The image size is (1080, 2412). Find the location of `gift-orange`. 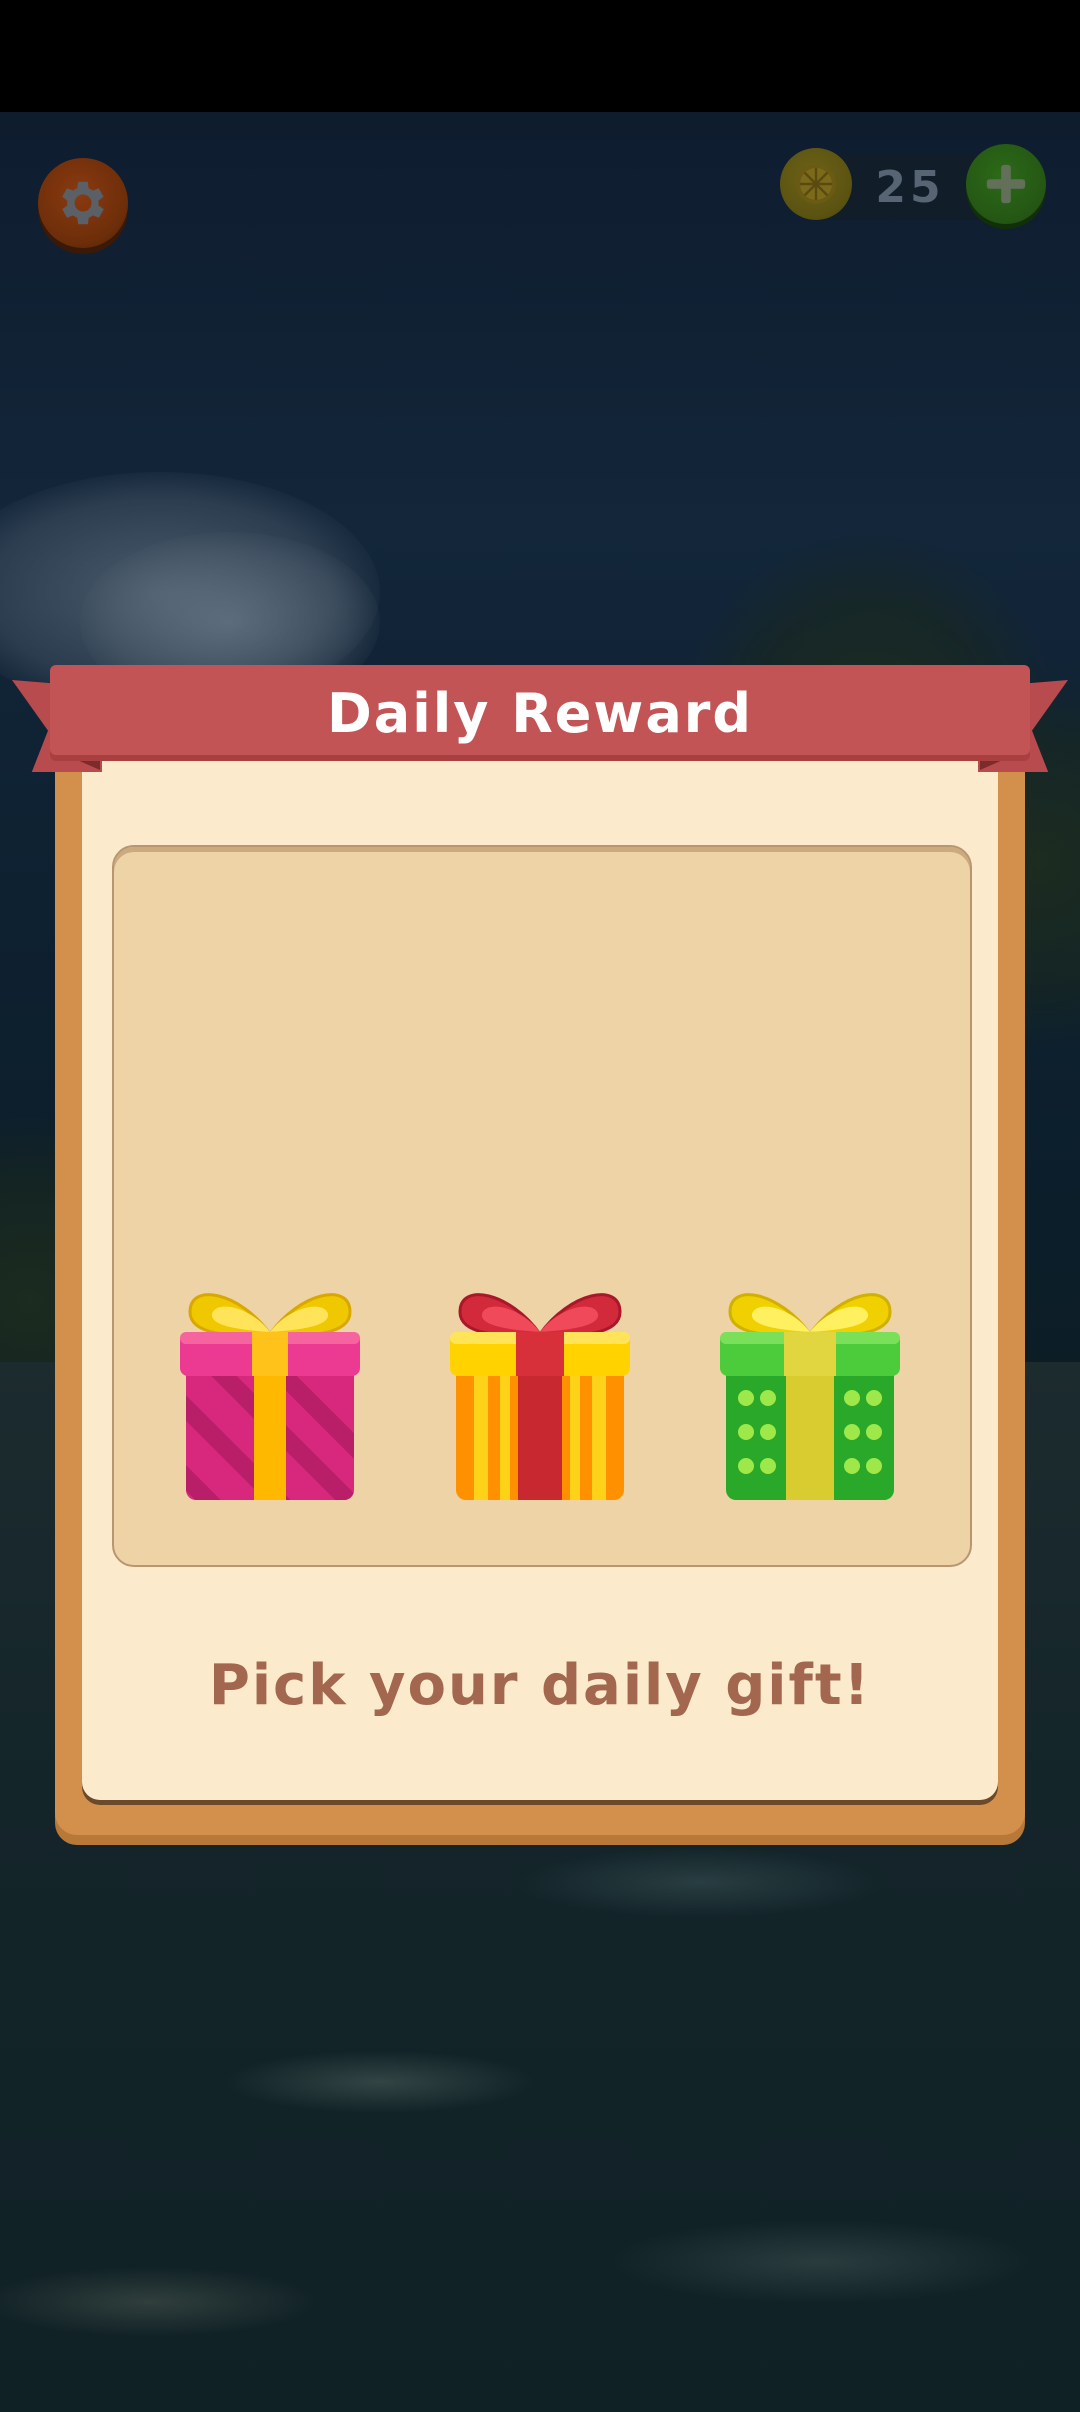

gift-orange is located at coordinates (540, 1388).